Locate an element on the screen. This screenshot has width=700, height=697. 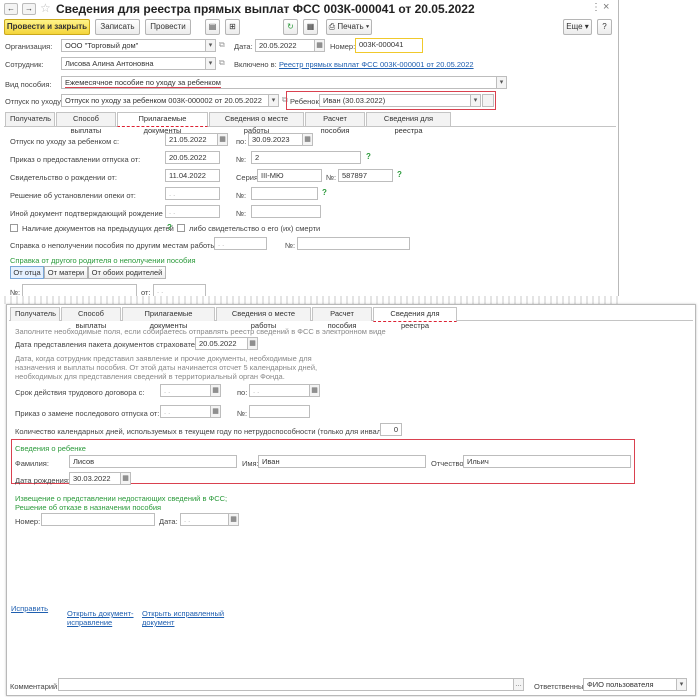
patronymic-field: Ильич is located at coordinates (547, 461).